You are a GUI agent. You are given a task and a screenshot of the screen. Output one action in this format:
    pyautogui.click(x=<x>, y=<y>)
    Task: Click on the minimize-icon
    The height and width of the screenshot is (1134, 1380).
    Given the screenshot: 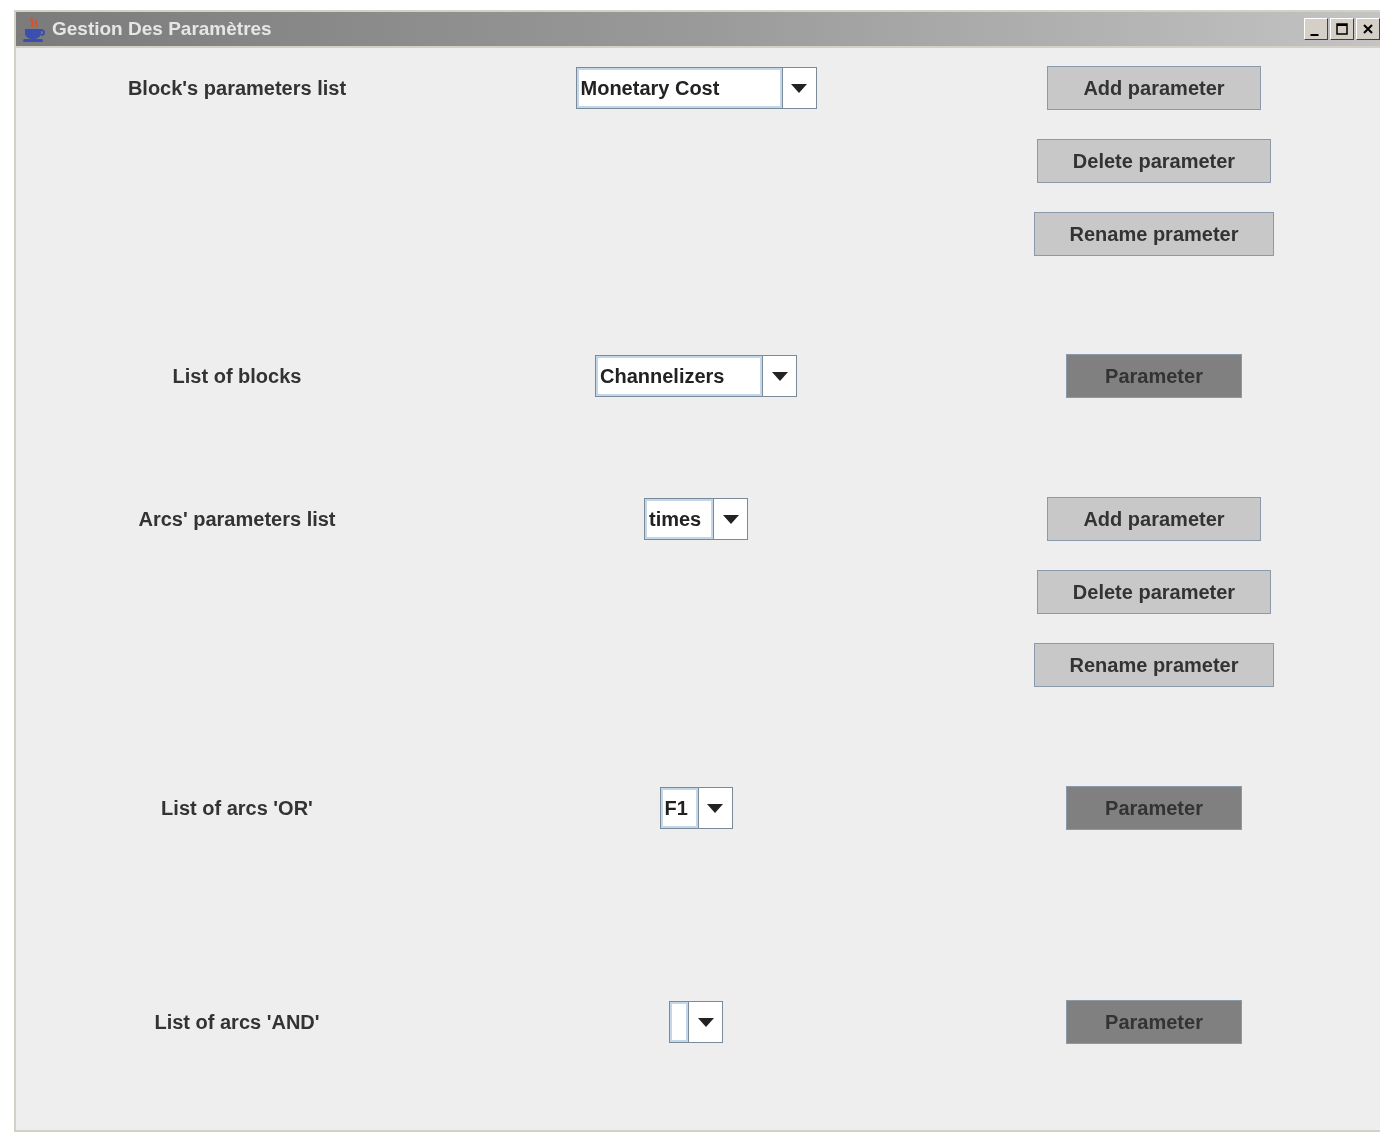 What is the action you would take?
    pyautogui.click(x=1314, y=35)
    